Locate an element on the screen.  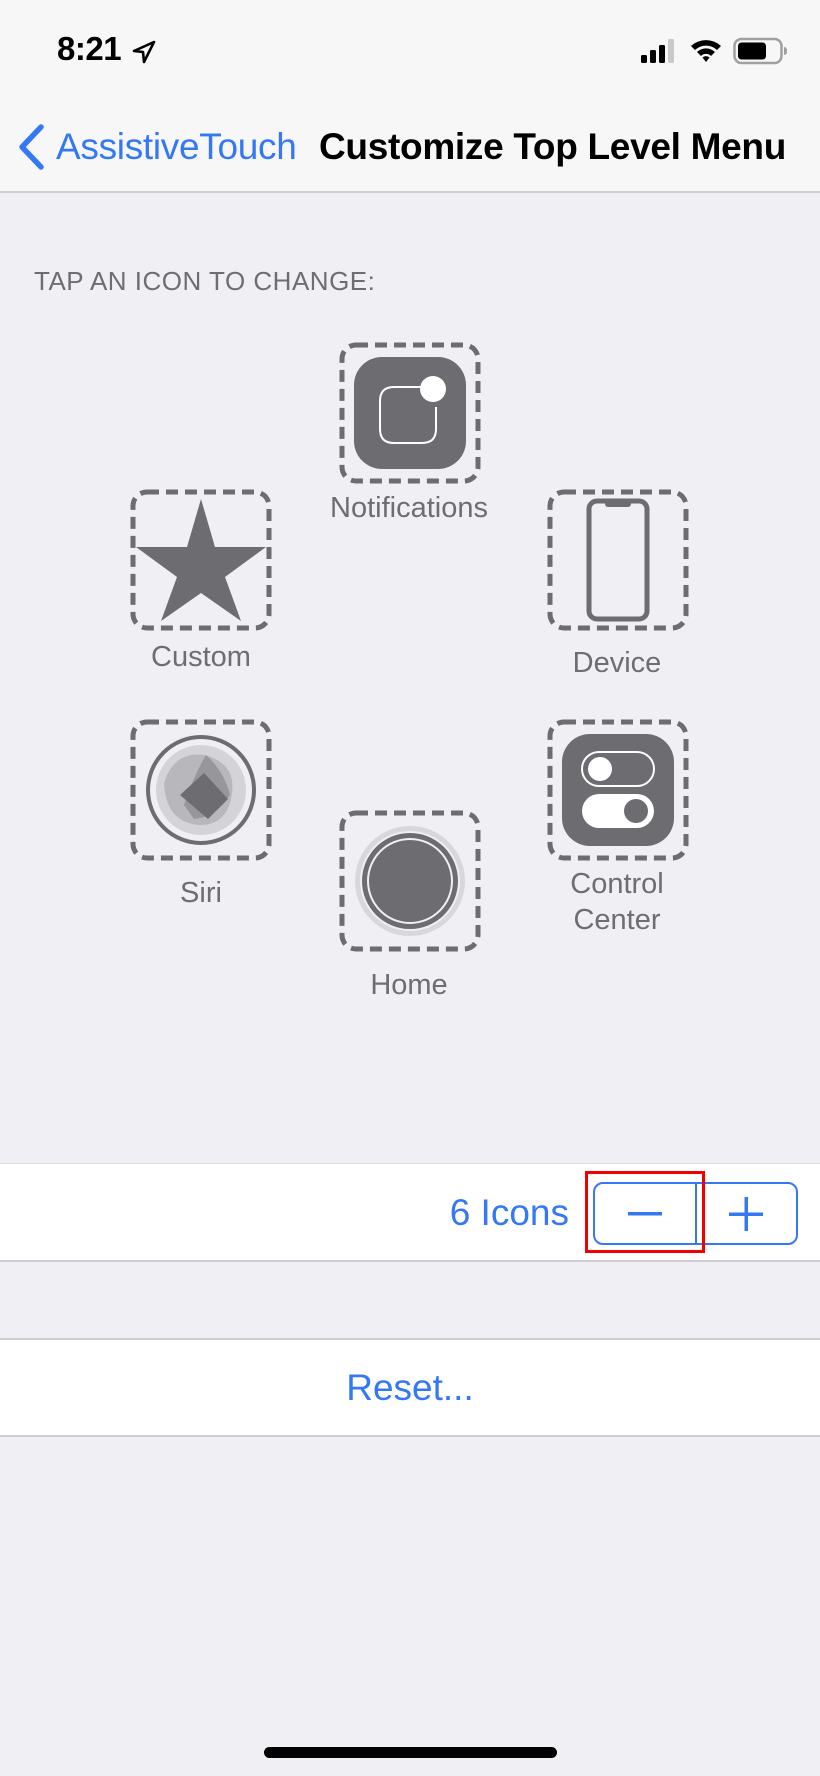
icon-count-stepper is located at coordinates (695, 1213).